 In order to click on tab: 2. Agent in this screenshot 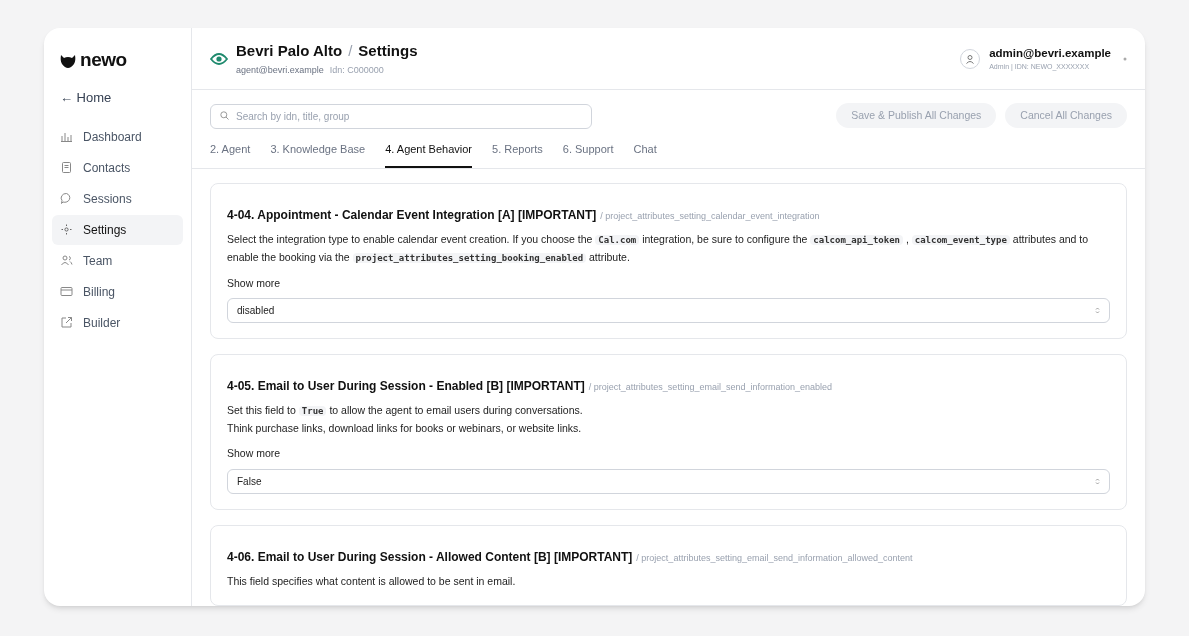, I will do `click(230, 154)`.